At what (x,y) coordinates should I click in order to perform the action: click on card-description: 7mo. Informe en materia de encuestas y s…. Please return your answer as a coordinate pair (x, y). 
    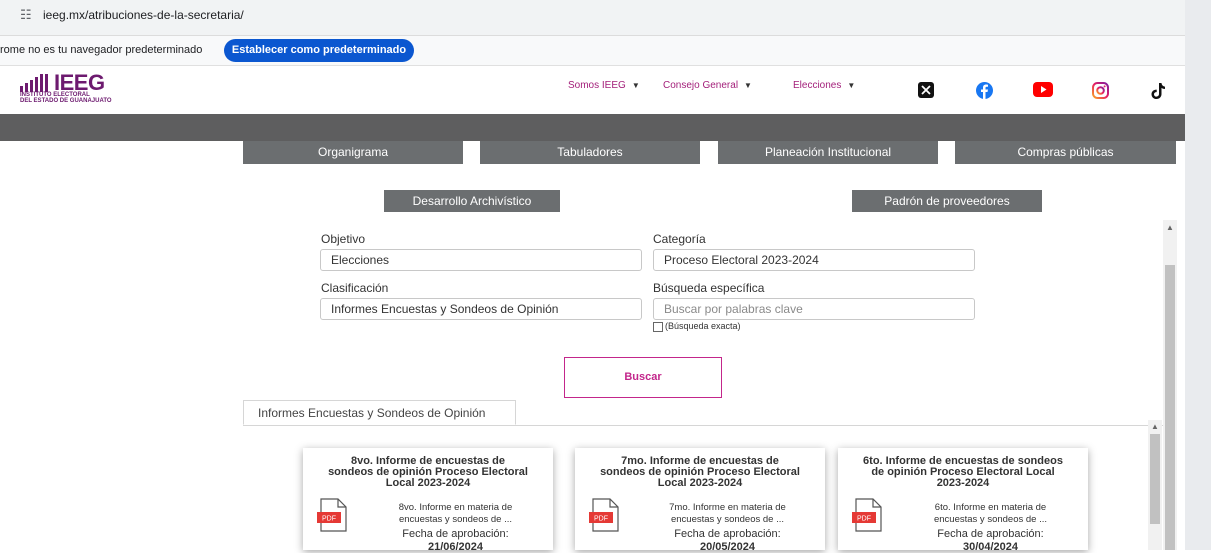
    Looking at the image, I should click on (727, 514).